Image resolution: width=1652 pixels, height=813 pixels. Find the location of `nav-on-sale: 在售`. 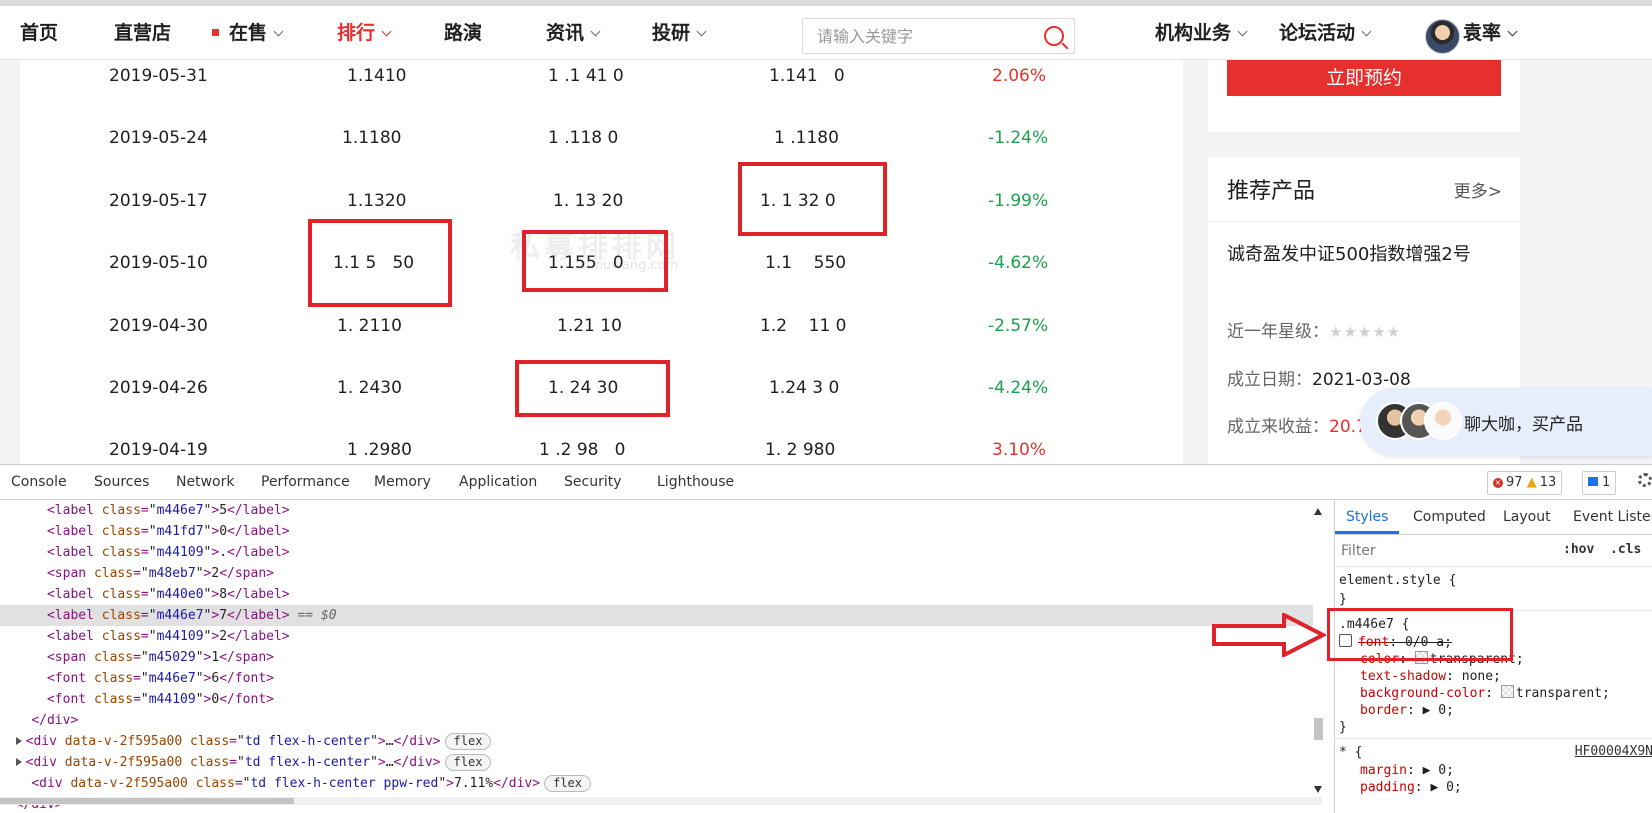

nav-on-sale: 在售 is located at coordinates (248, 31).